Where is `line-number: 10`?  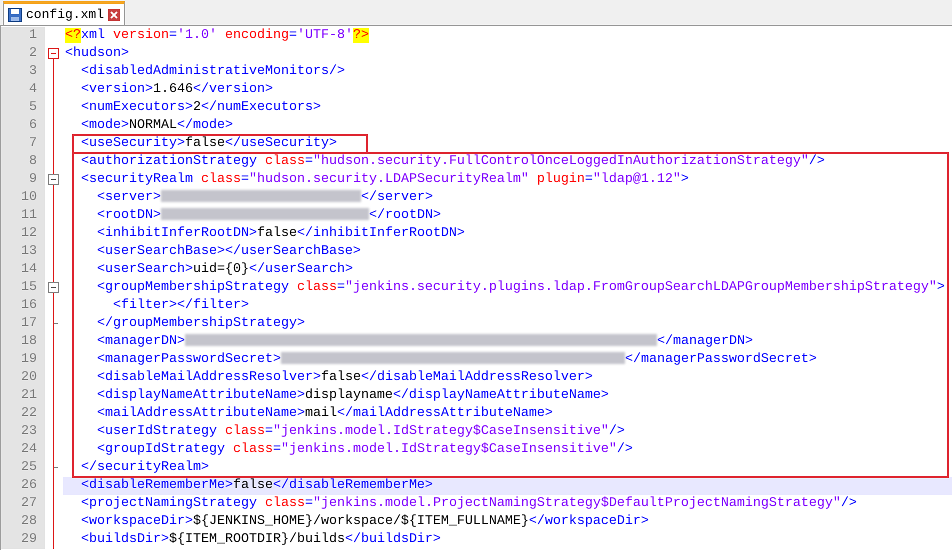 line-number: 10 is located at coordinates (23, 198).